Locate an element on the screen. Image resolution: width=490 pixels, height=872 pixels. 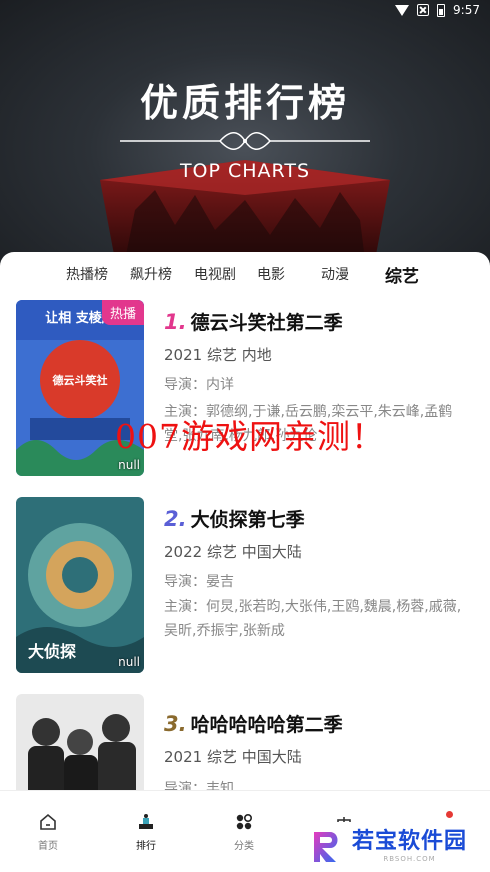
item-meta: 2021 综艺 内地 is located at coordinates (218, 355).